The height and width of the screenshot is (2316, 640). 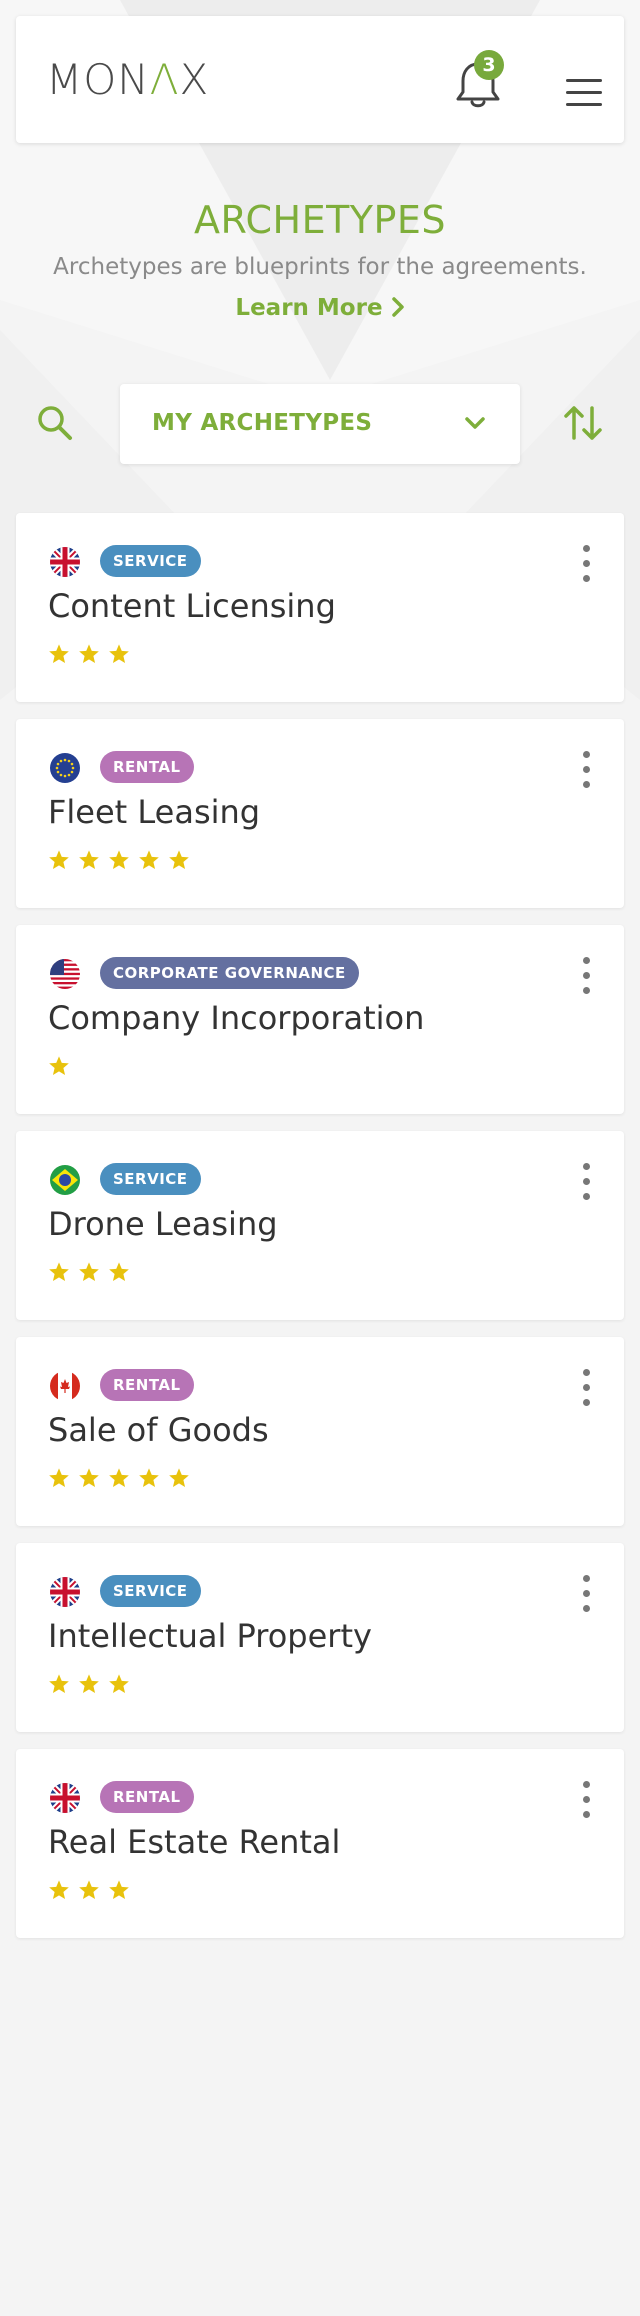 What do you see at coordinates (320, 79) in the screenshot?
I see `app-header: MONΛX 3` at bounding box center [320, 79].